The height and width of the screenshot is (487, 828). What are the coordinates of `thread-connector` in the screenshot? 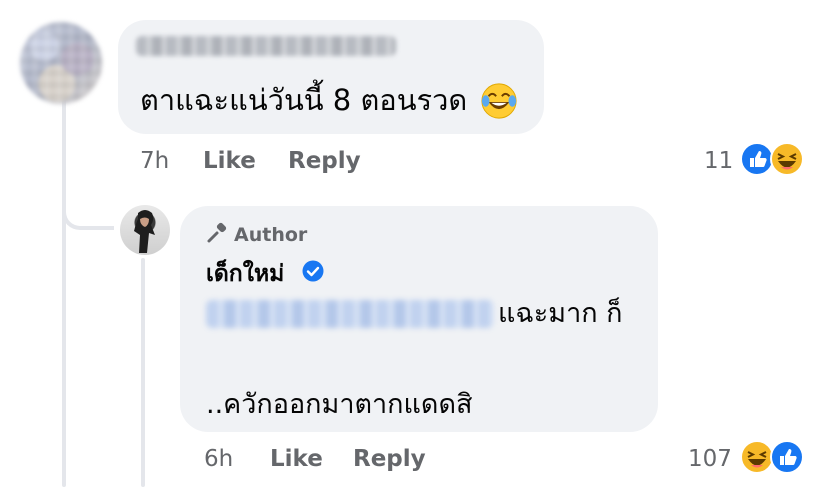 It's located at (88, 200).